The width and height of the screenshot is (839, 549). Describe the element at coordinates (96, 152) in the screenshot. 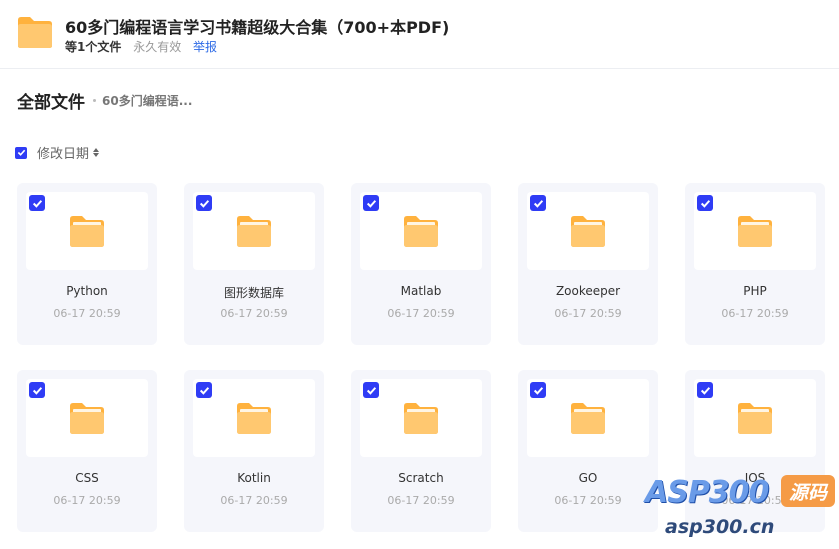

I see `sort-icon` at that location.